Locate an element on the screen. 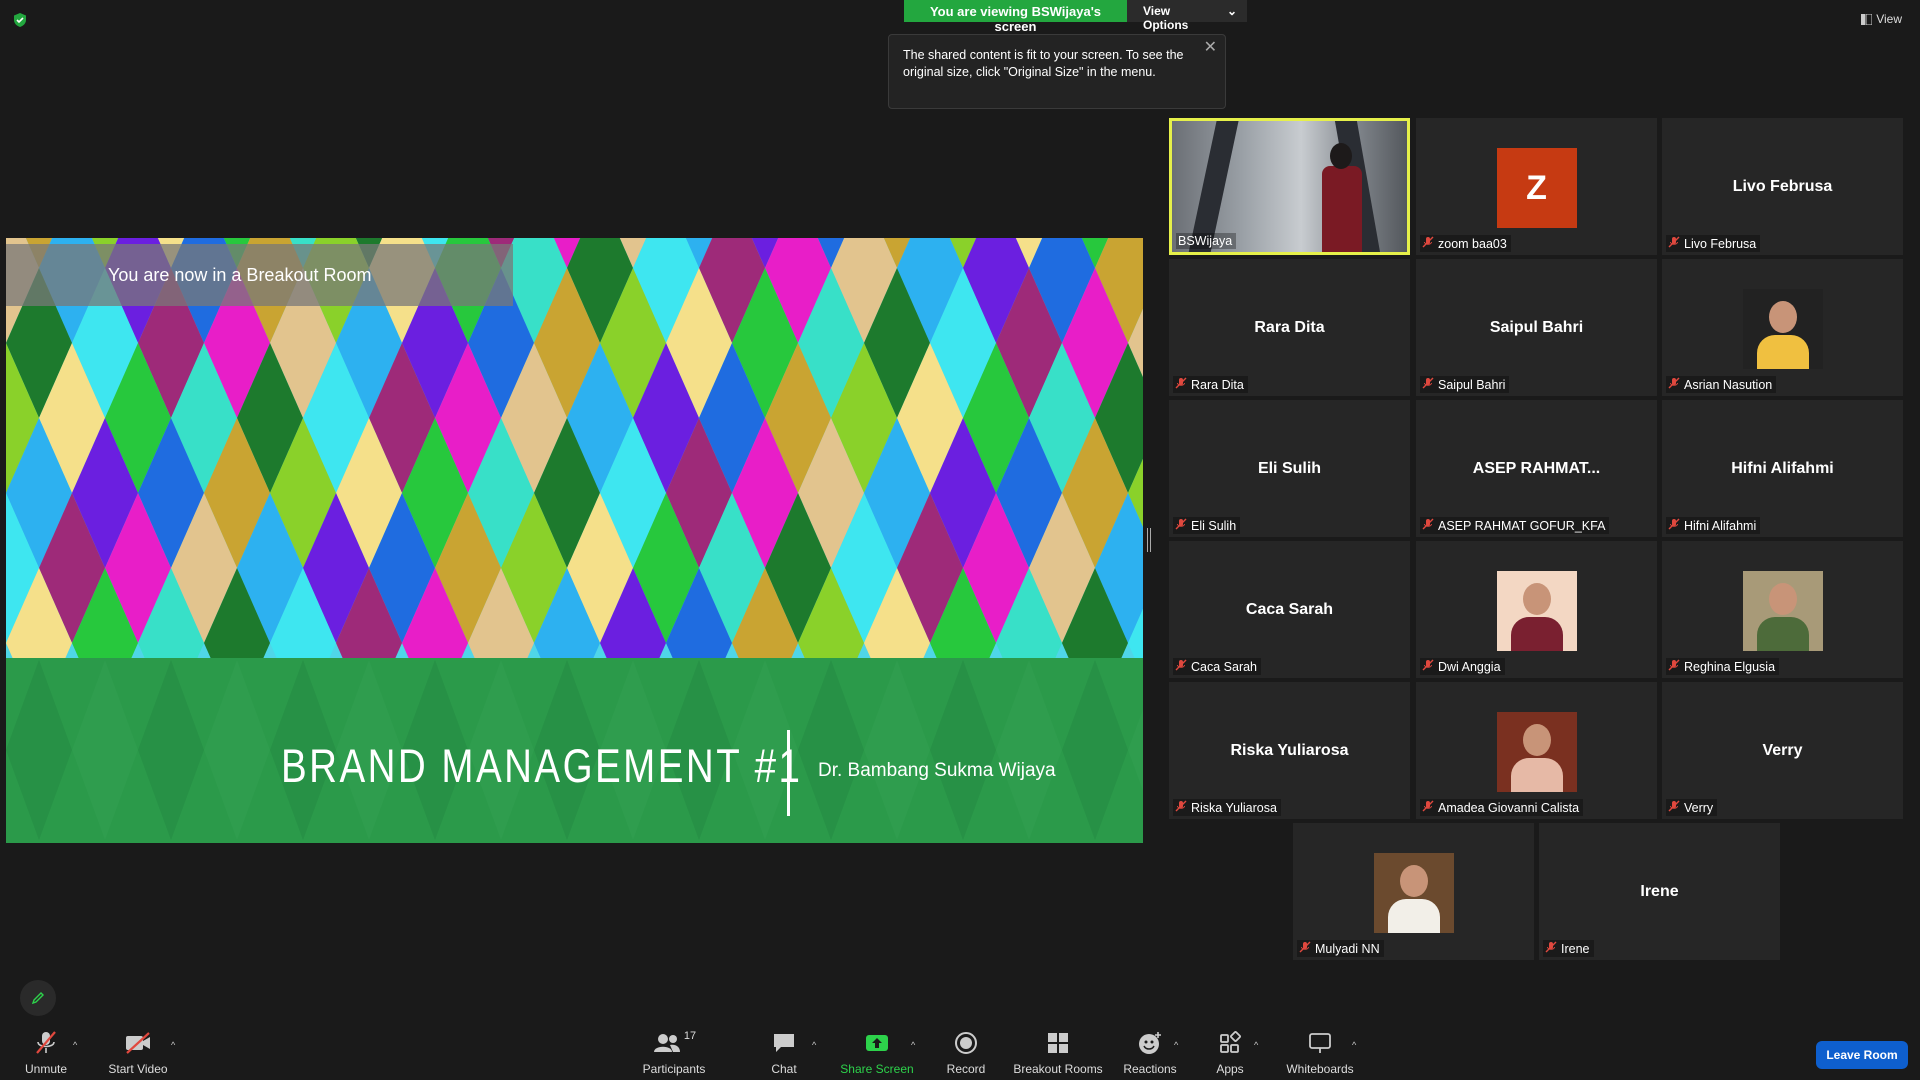 This screenshot has width=1920, height=1080. record-label: Record is located at coordinates (966, 1069).